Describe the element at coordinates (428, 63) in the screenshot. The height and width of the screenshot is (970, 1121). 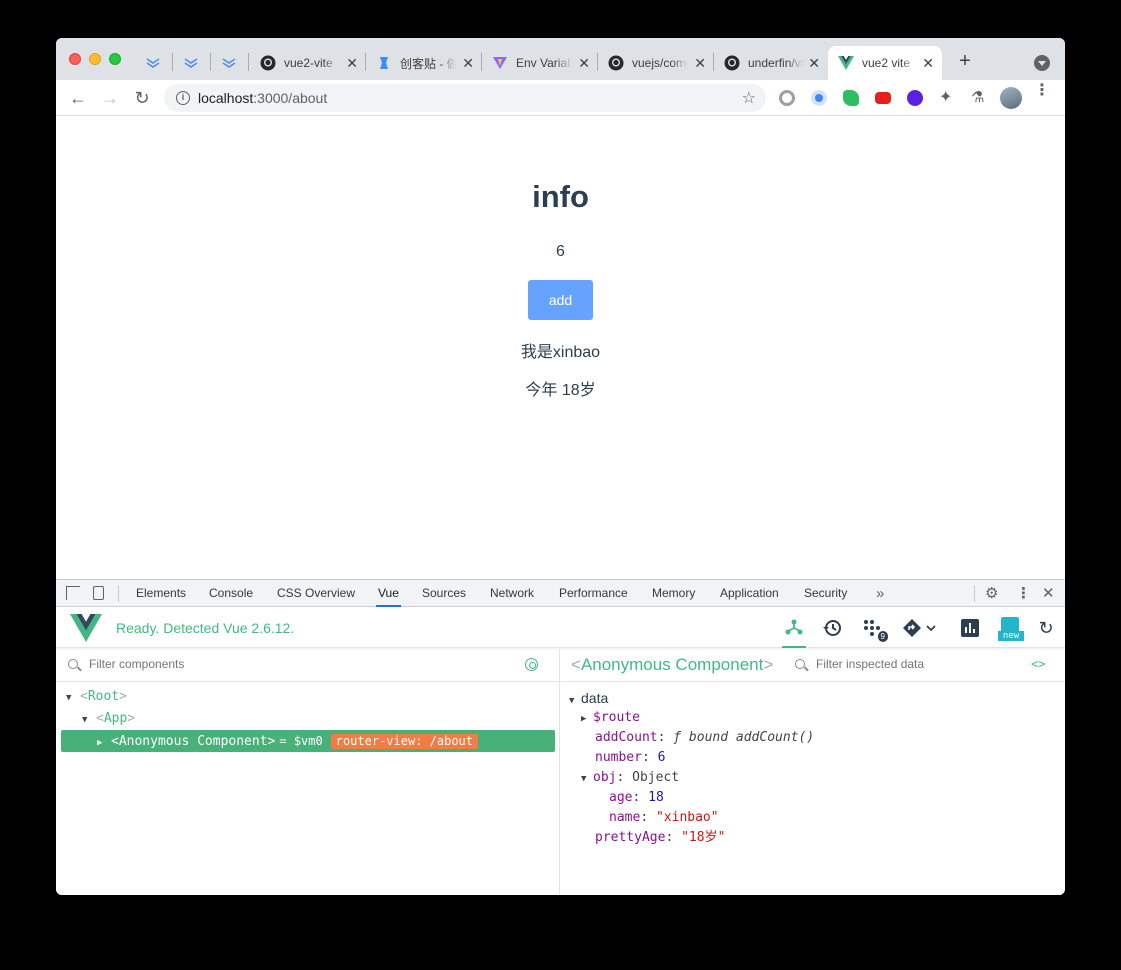
I see `tab-title: 创客贴 - 做` at that location.